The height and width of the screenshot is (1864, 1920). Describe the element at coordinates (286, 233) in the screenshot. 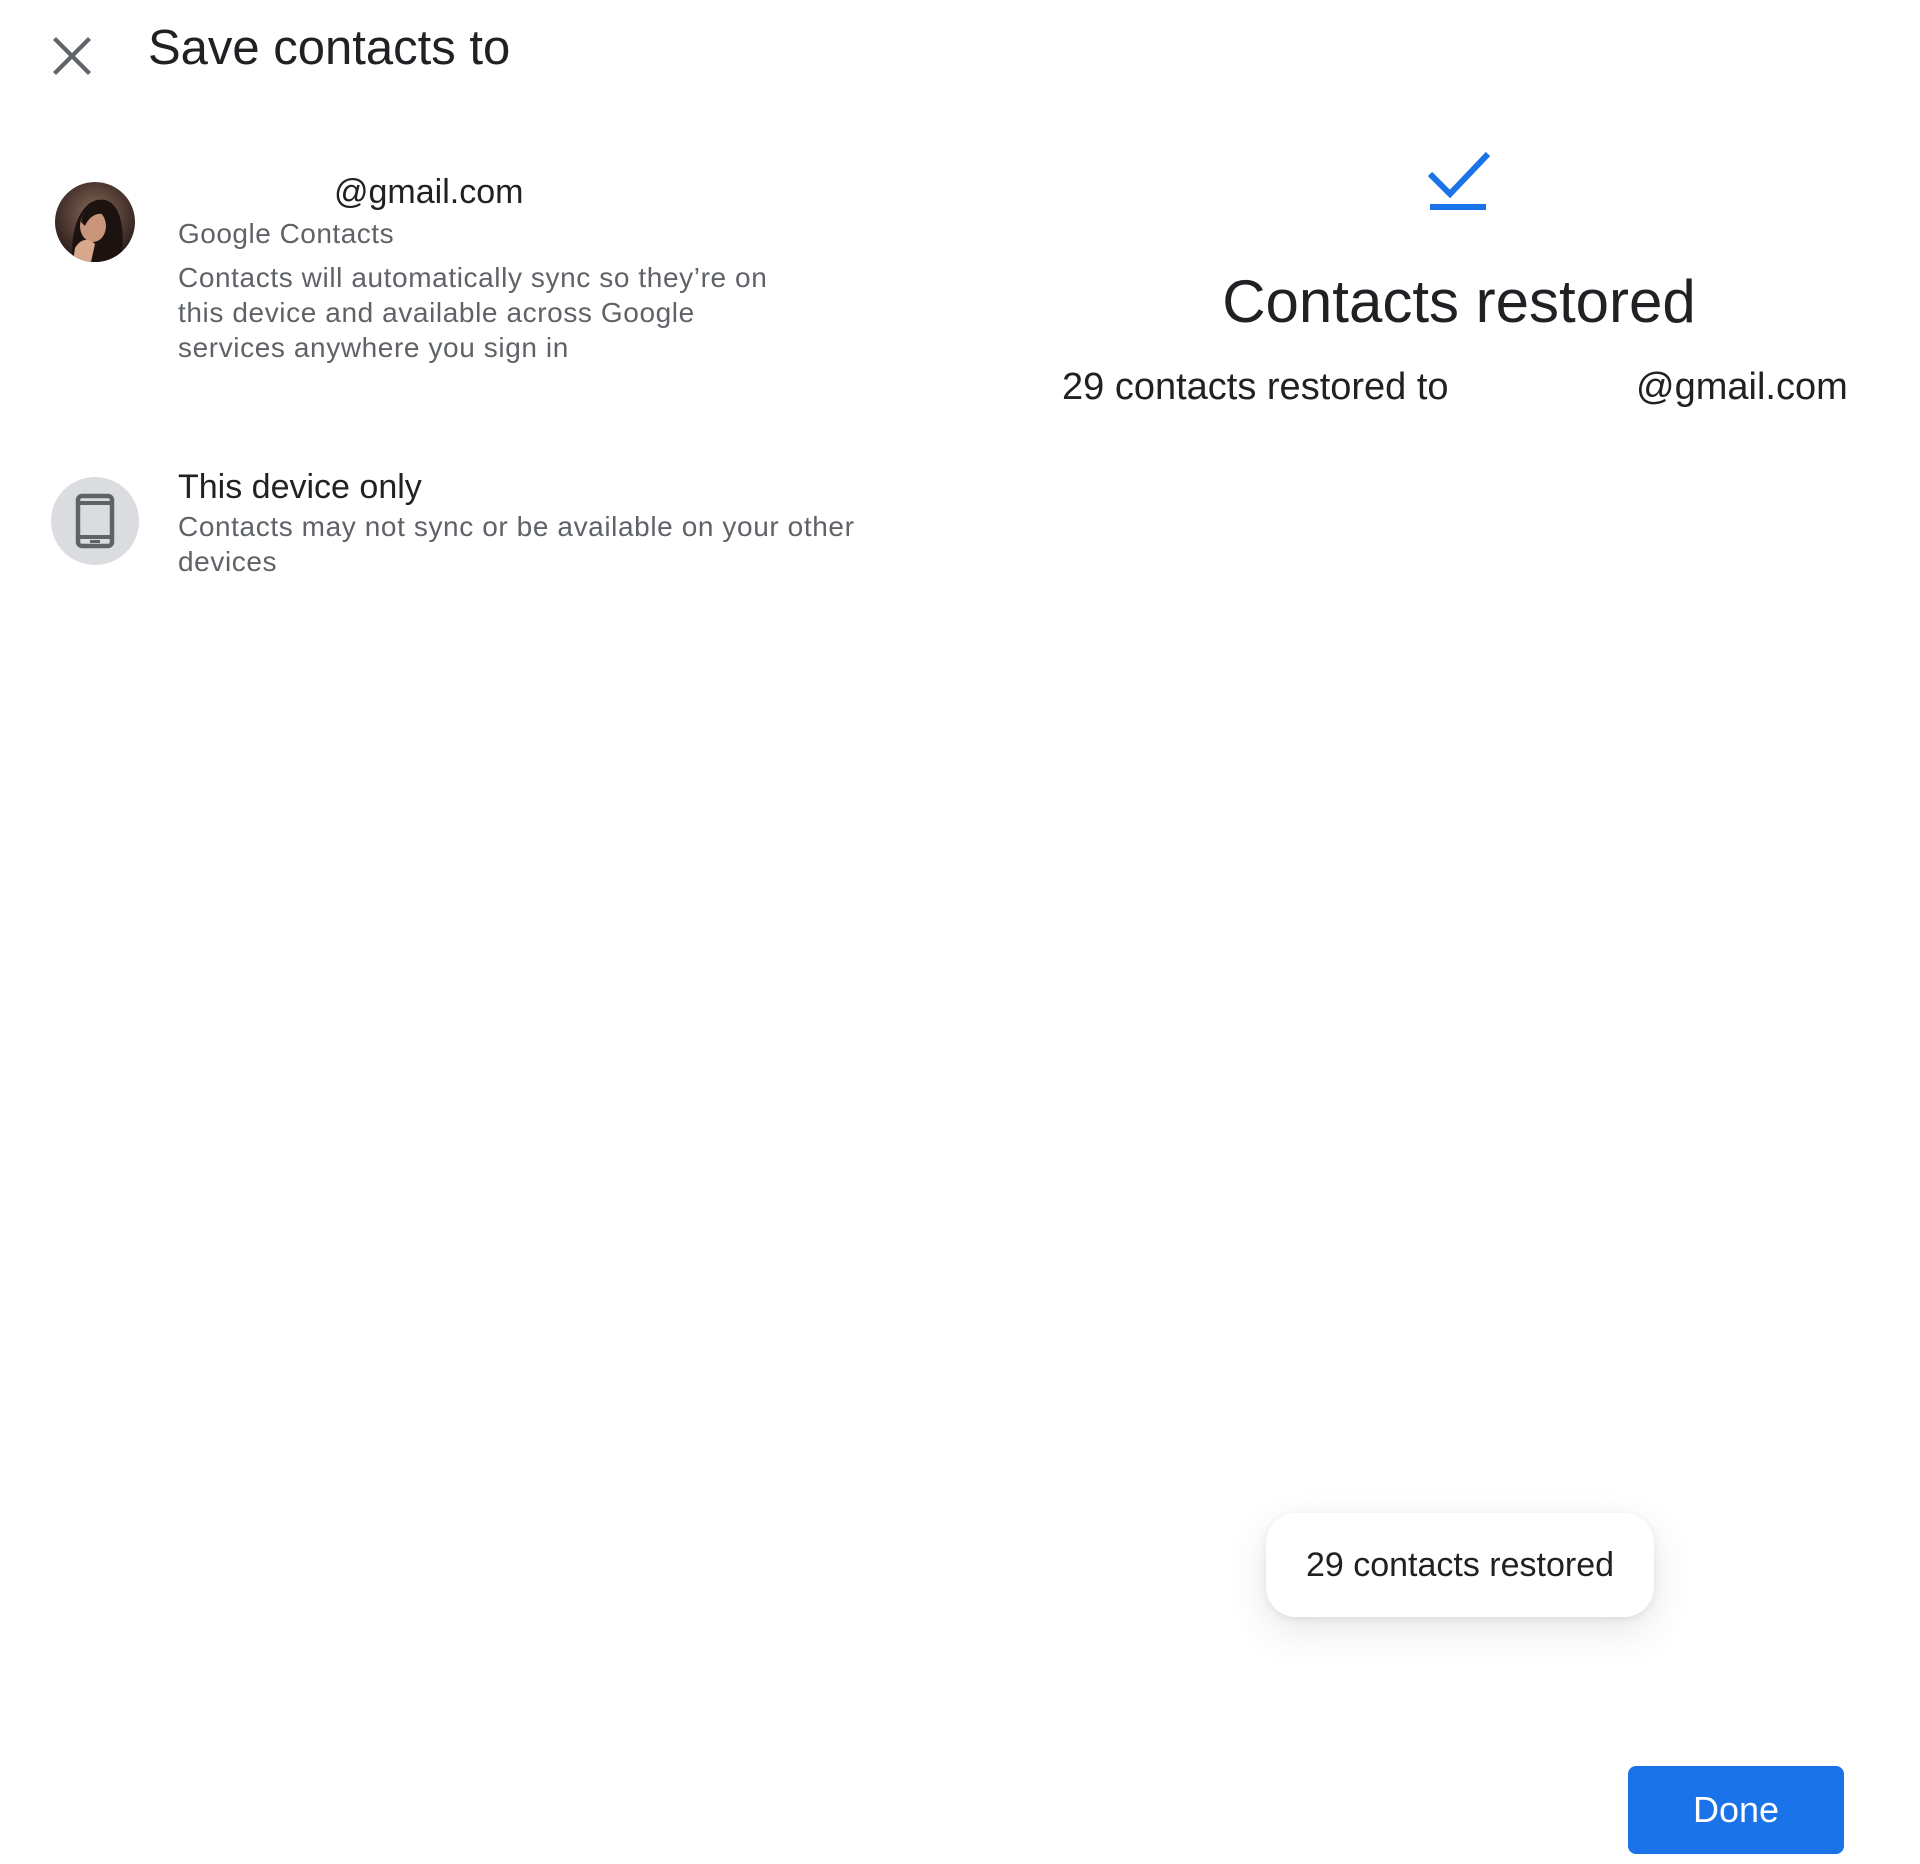

I see `account-service-label: Google Contacts` at that location.